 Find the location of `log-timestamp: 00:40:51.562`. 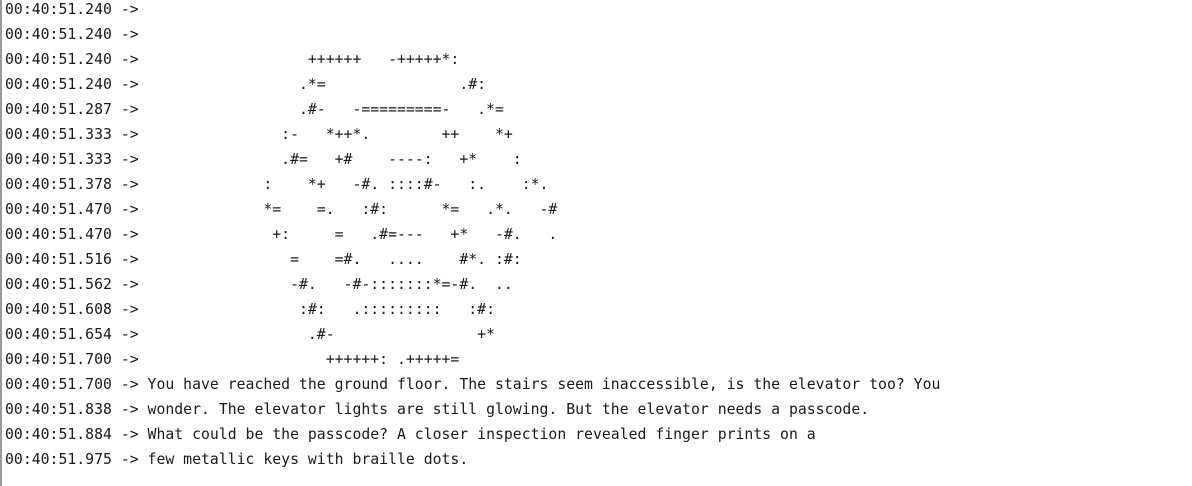

log-timestamp: 00:40:51.562 is located at coordinates (58, 284).